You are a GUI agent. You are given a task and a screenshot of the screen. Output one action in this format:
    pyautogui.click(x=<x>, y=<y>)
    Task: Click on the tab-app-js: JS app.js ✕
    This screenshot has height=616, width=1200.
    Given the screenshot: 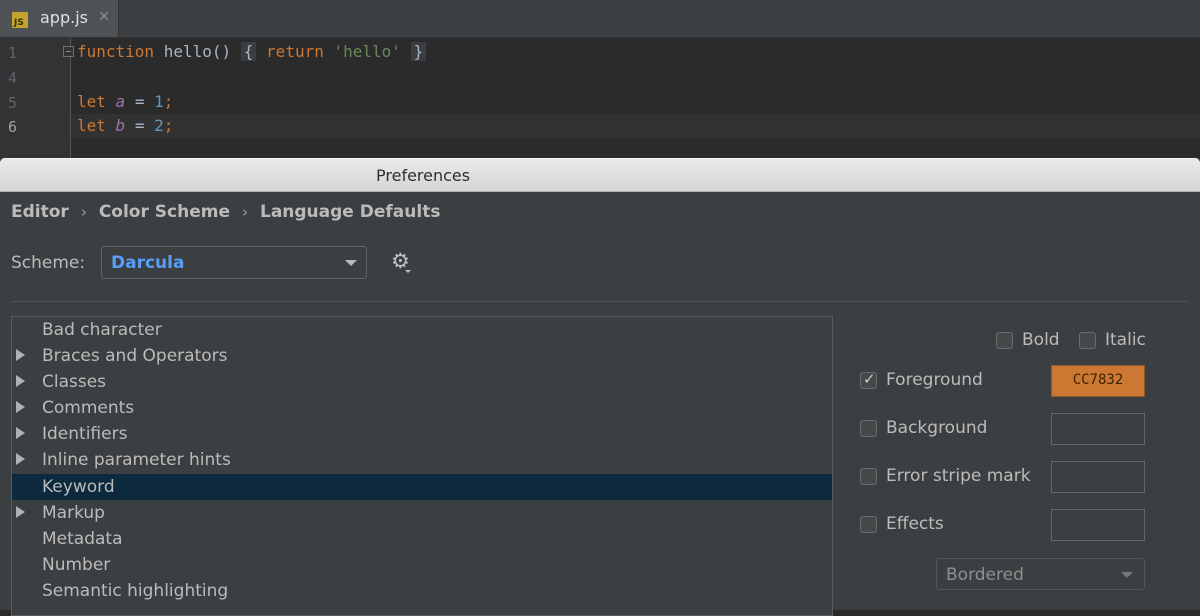 What is the action you would take?
    pyautogui.click(x=59, y=18)
    